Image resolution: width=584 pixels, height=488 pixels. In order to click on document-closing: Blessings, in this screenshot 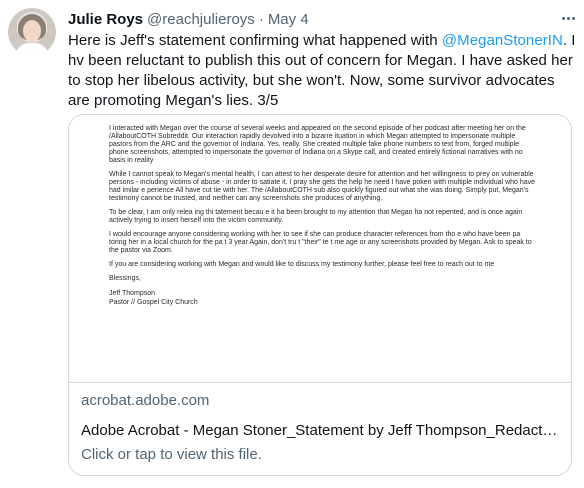, I will do `click(125, 278)`.